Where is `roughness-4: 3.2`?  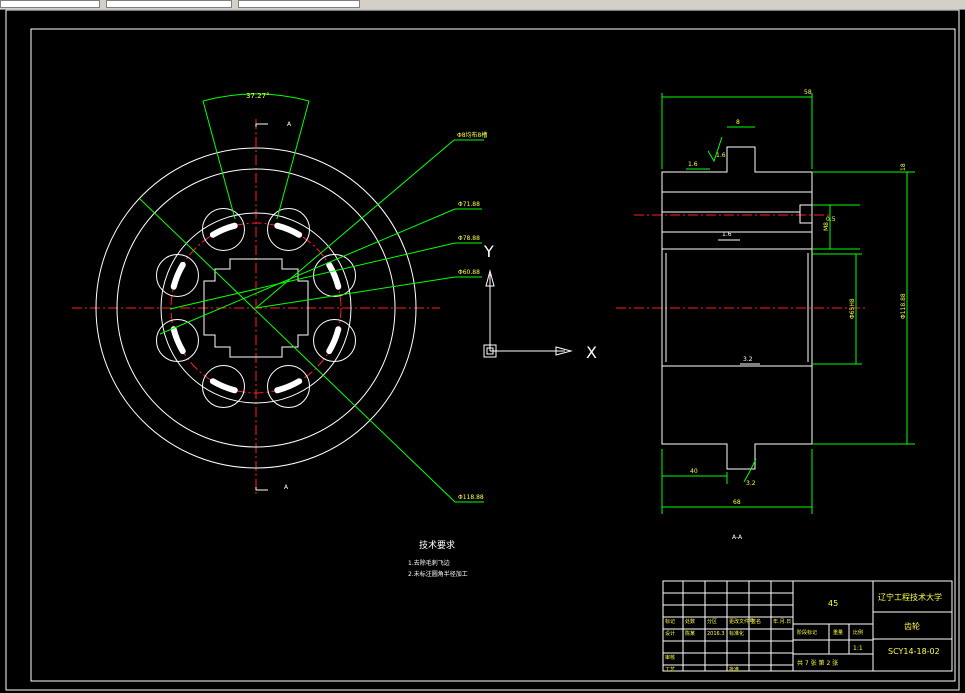 roughness-4: 3.2 is located at coordinates (748, 359).